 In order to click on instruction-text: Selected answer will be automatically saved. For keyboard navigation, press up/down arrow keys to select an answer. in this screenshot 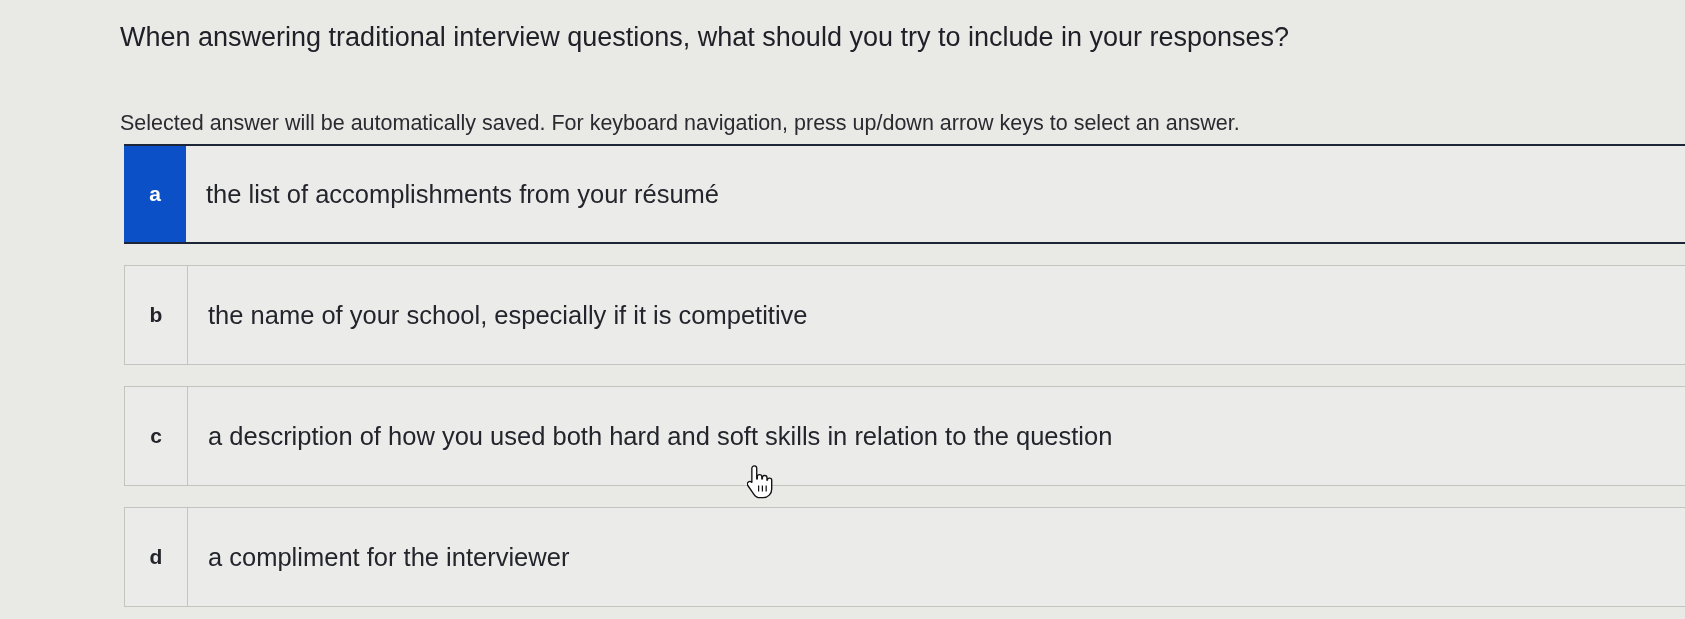, I will do `click(680, 123)`.